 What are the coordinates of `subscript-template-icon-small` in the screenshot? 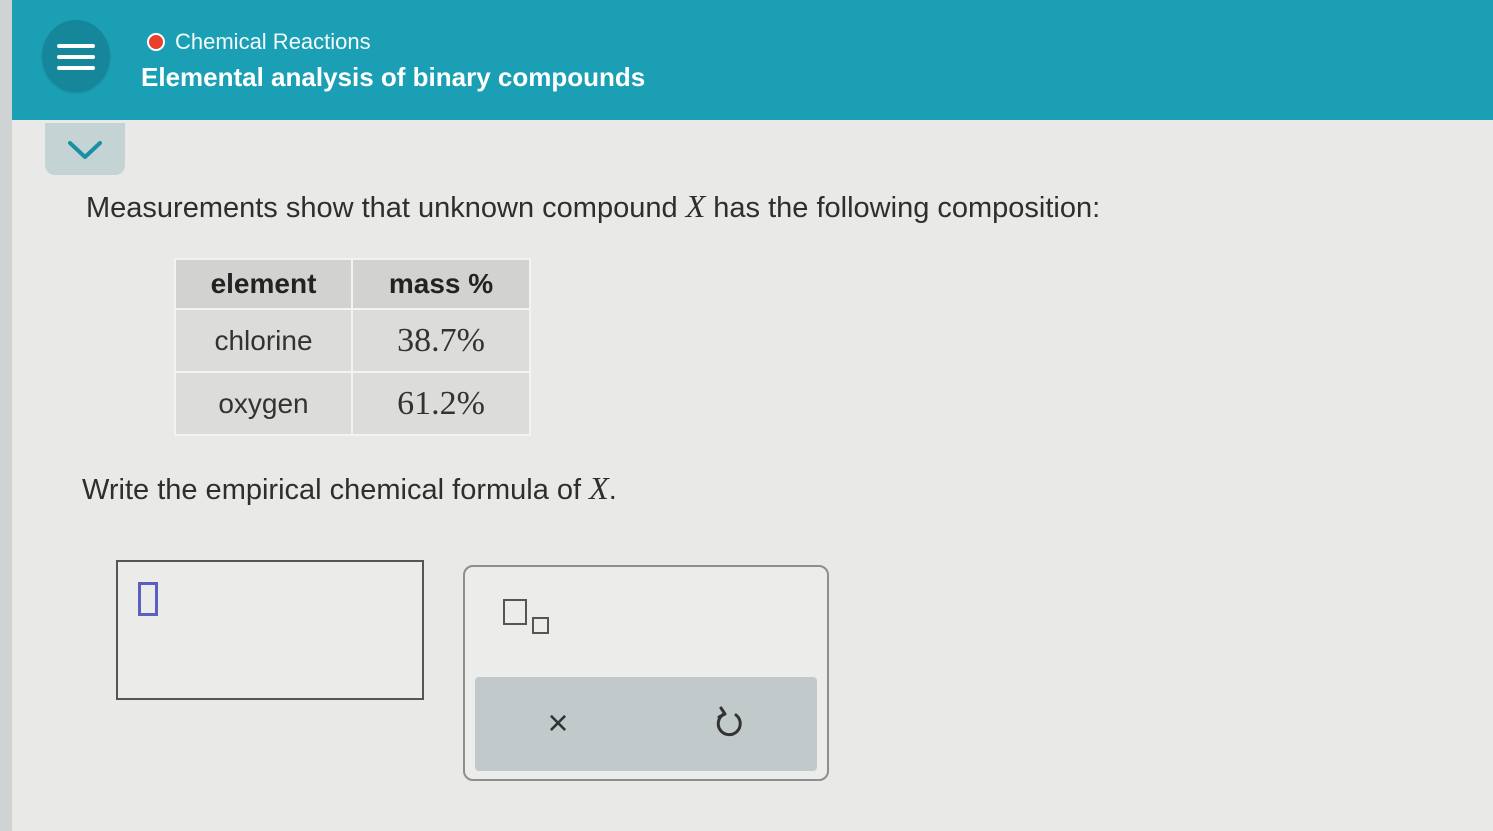 It's located at (540, 625).